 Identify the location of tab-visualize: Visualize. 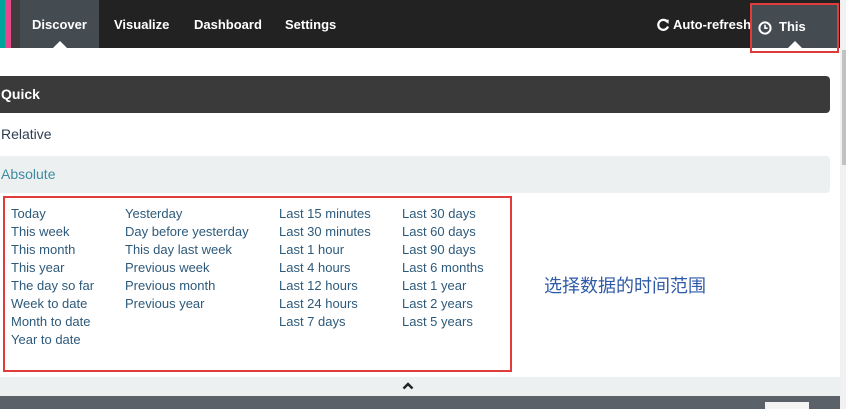
(141, 24).